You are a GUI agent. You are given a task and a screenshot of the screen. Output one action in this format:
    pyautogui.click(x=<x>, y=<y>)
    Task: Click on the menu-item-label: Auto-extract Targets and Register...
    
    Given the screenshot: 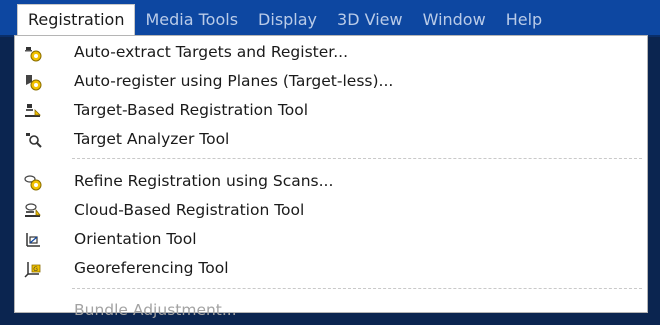 What is the action you would take?
    pyautogui.click(x=211, y=52)
    